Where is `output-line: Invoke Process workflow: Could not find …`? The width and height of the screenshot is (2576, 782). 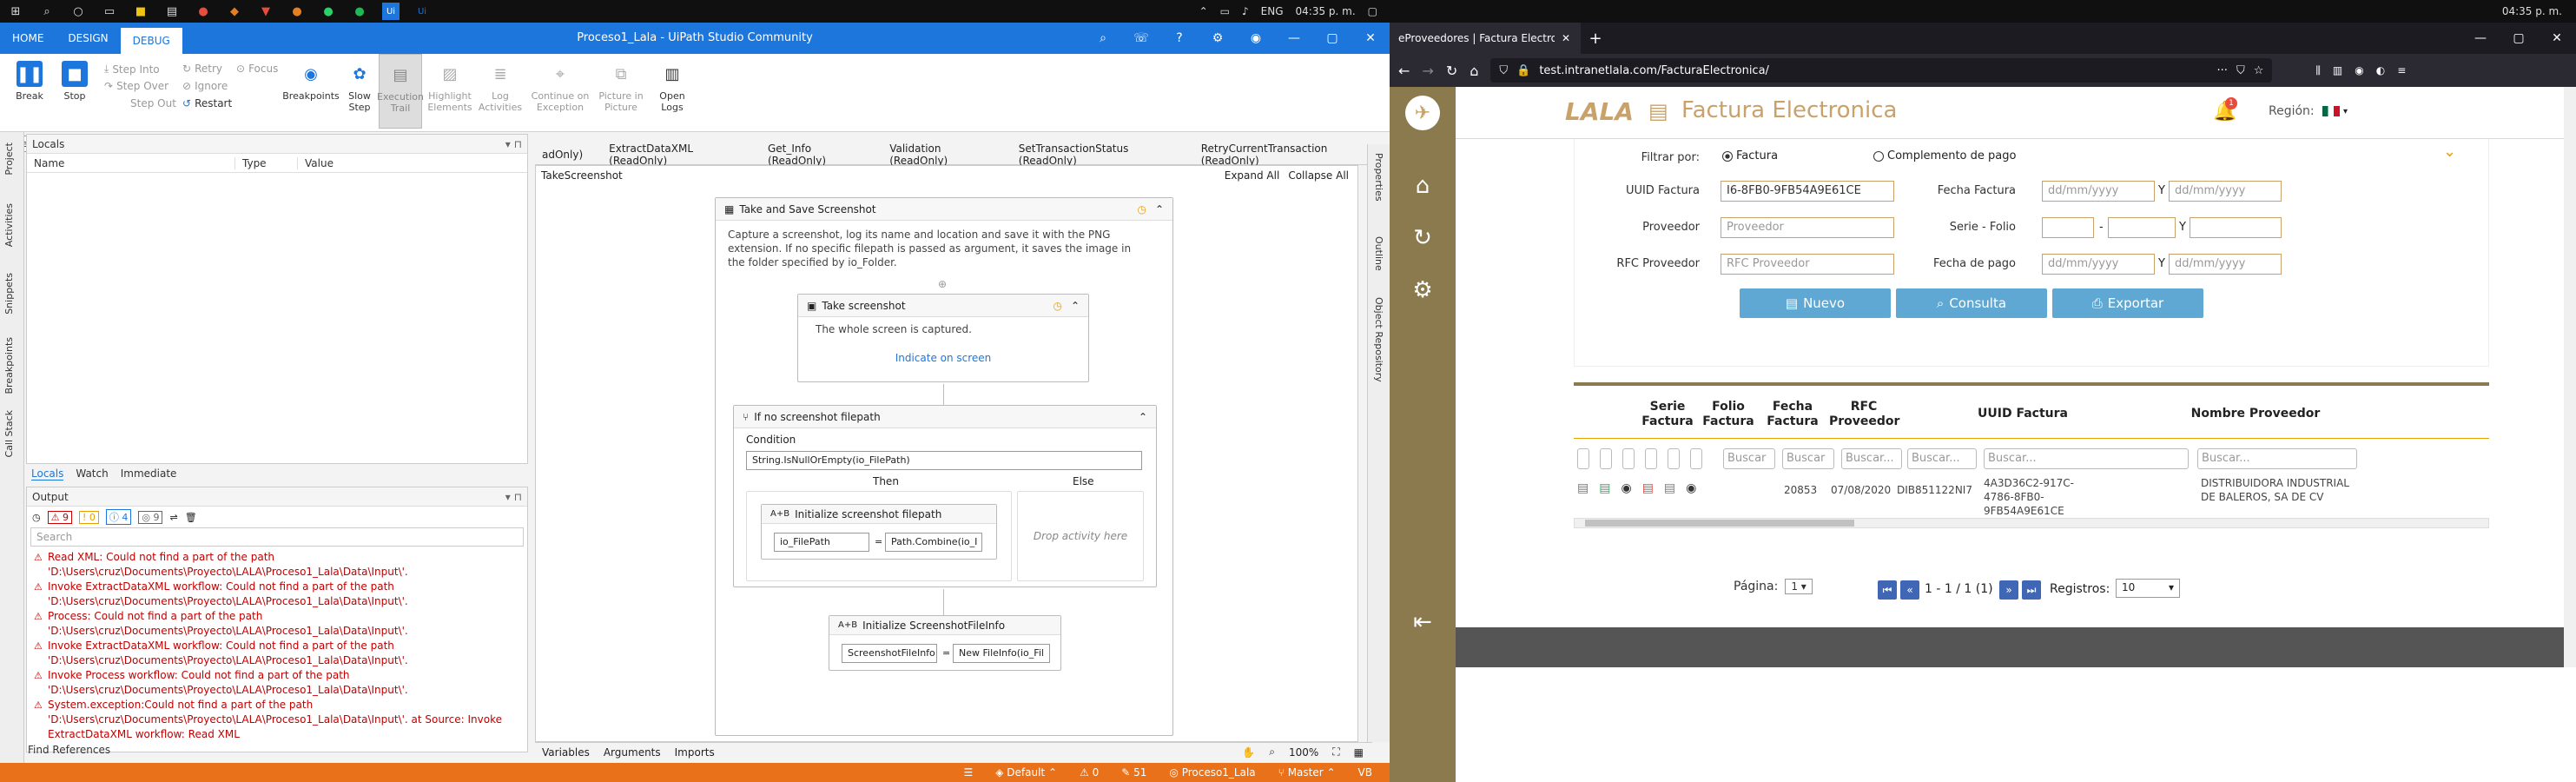
output-line: Invoke Process workflow: Could not find … is located at coordinates (277, 683).